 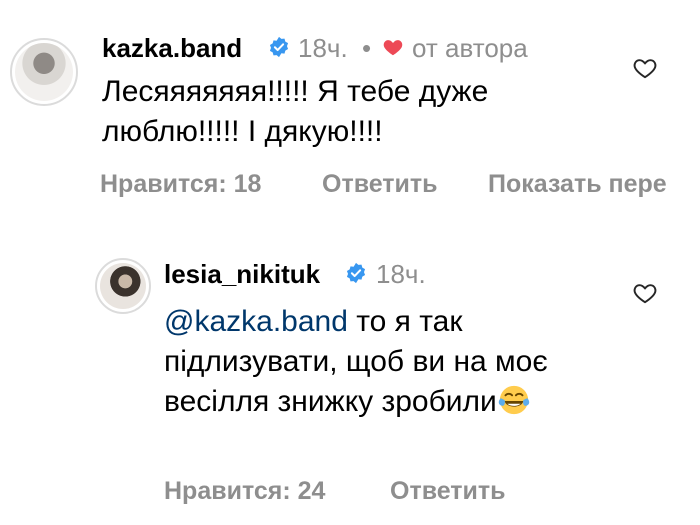 I want to click on likes-count-button: Нравится: 24, so click(x=244, y=491).